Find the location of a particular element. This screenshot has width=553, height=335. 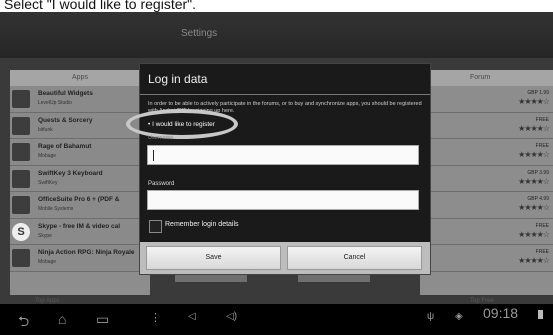

remember-checkbox is located at coordinates (155, 226).